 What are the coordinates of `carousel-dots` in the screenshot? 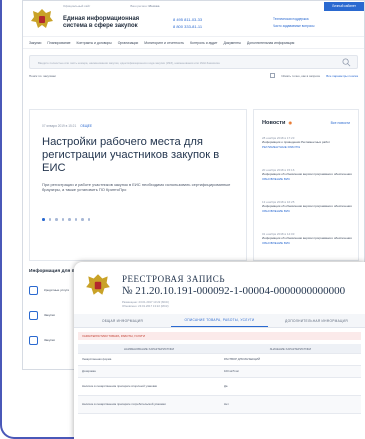 It's located at (66, 219).